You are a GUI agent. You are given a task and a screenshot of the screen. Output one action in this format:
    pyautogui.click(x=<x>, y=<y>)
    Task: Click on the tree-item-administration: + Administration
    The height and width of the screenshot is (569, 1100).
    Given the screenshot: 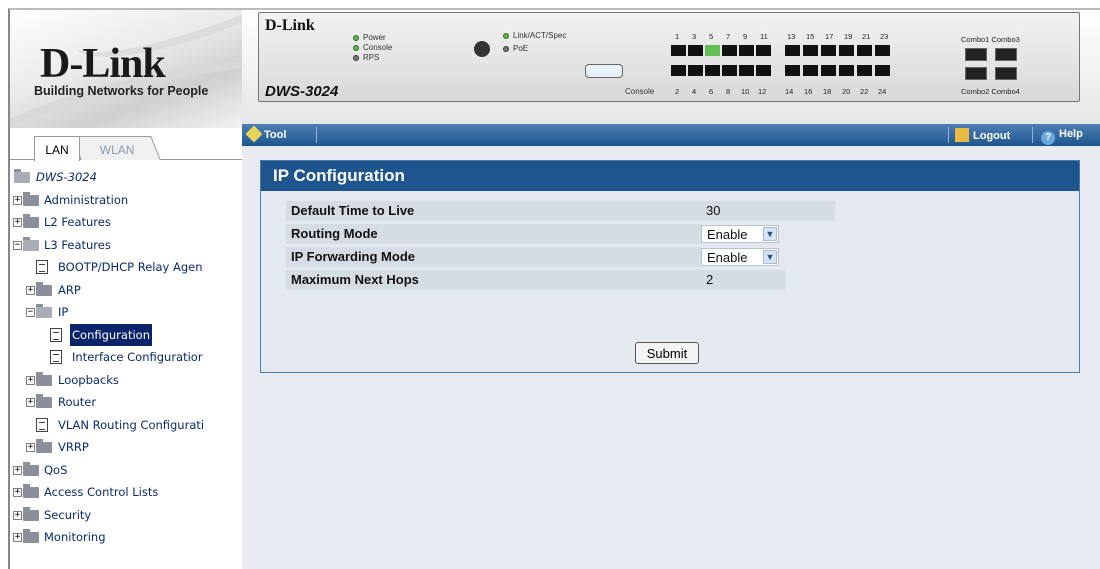 What is the action you would take?
    pyautogui.click(x=126, y=200)
    